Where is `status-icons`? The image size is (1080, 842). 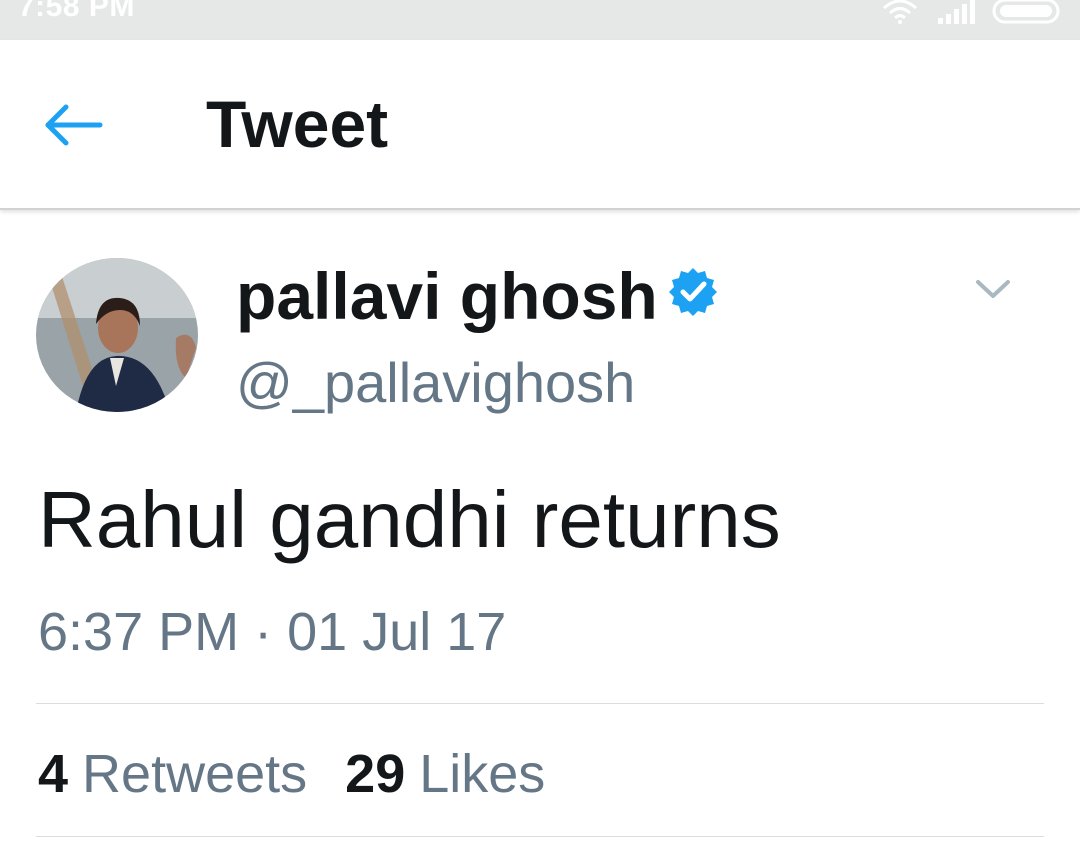 status-icons is located at coordinates (972, 13).